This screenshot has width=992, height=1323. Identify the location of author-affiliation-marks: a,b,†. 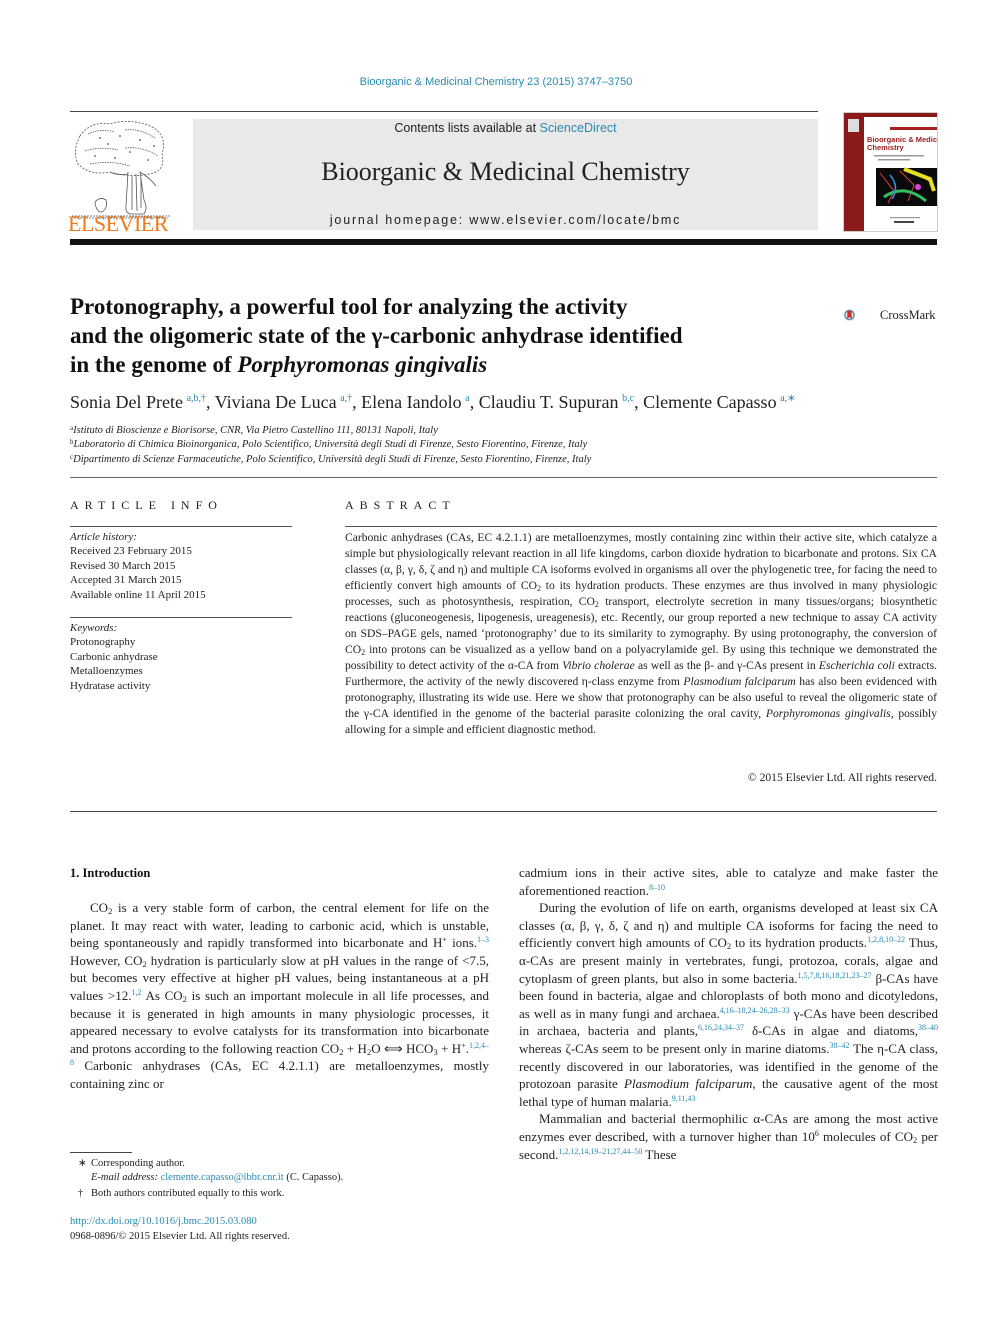
(196, 398).